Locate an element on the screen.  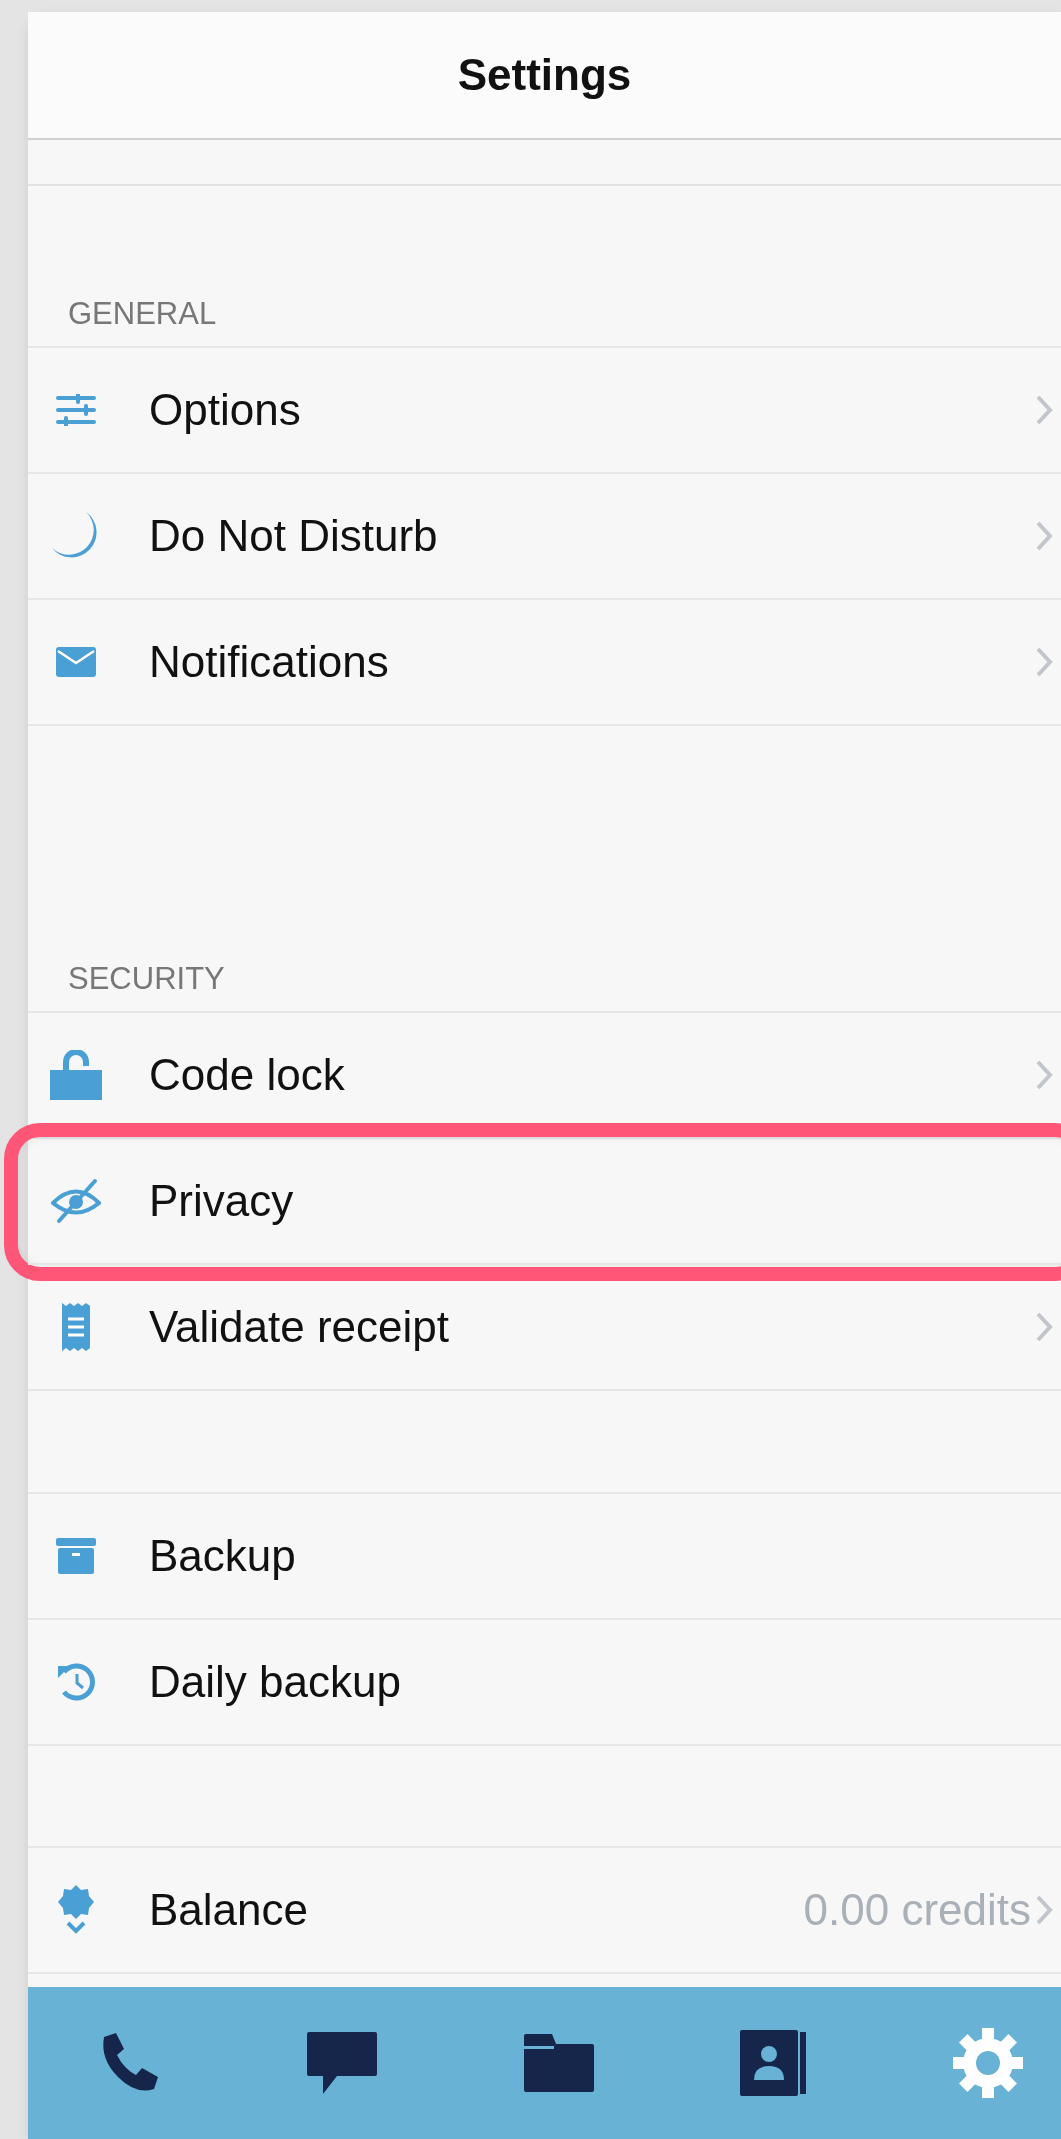
folder-icon is located at coordinates (558, 2063).